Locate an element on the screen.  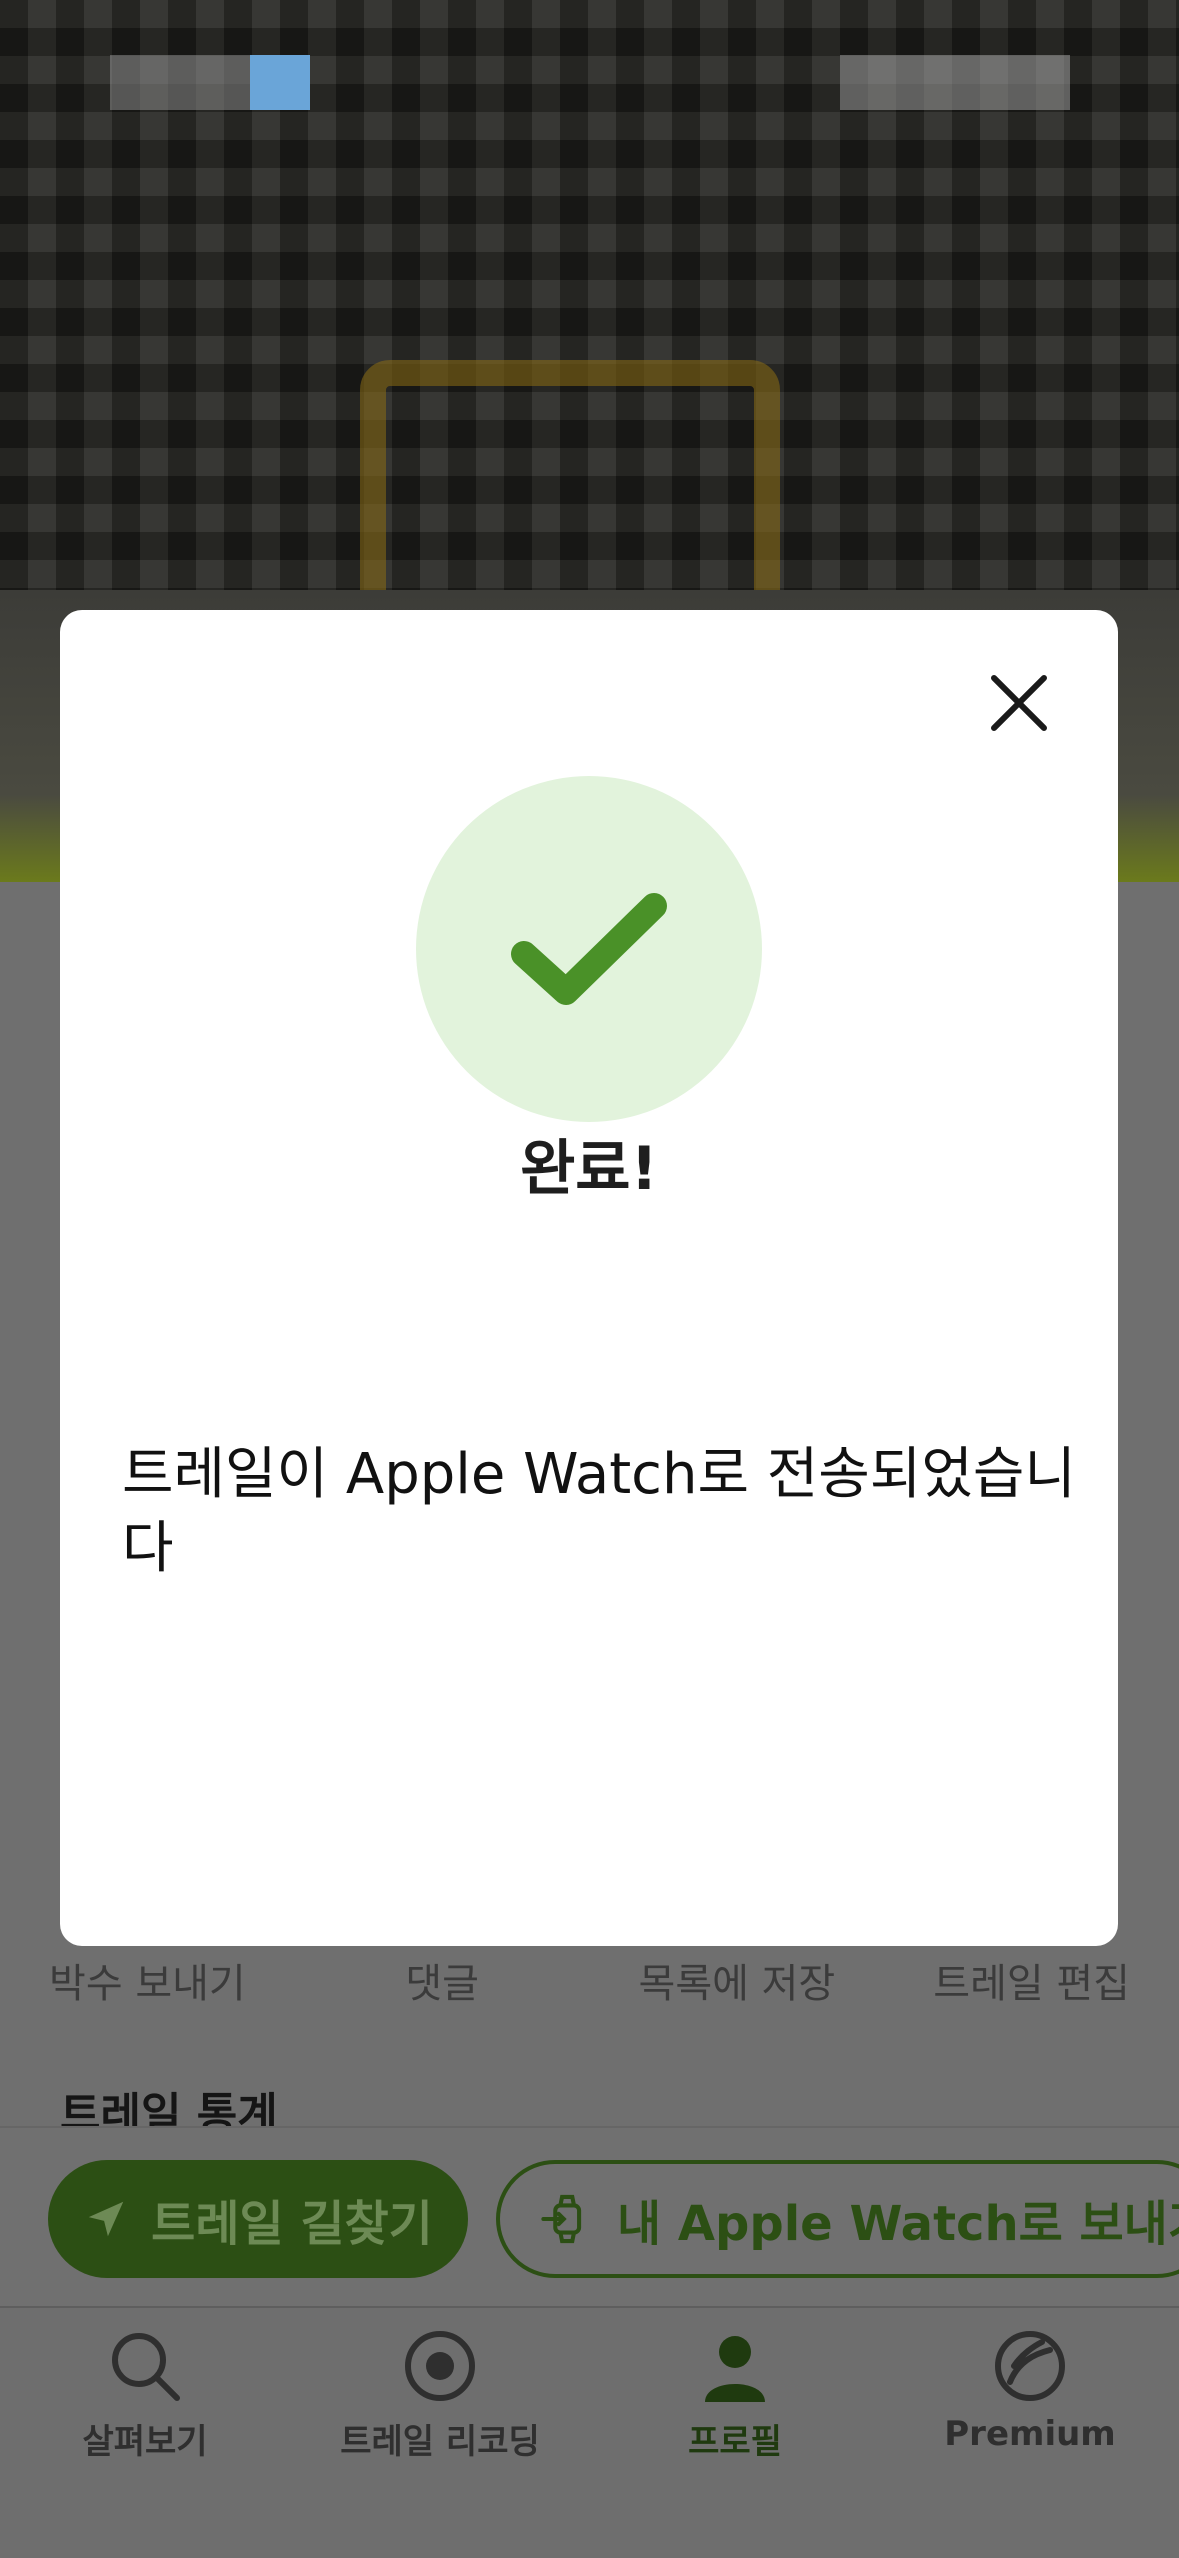
success-badge is located at coordinates (589, 949).